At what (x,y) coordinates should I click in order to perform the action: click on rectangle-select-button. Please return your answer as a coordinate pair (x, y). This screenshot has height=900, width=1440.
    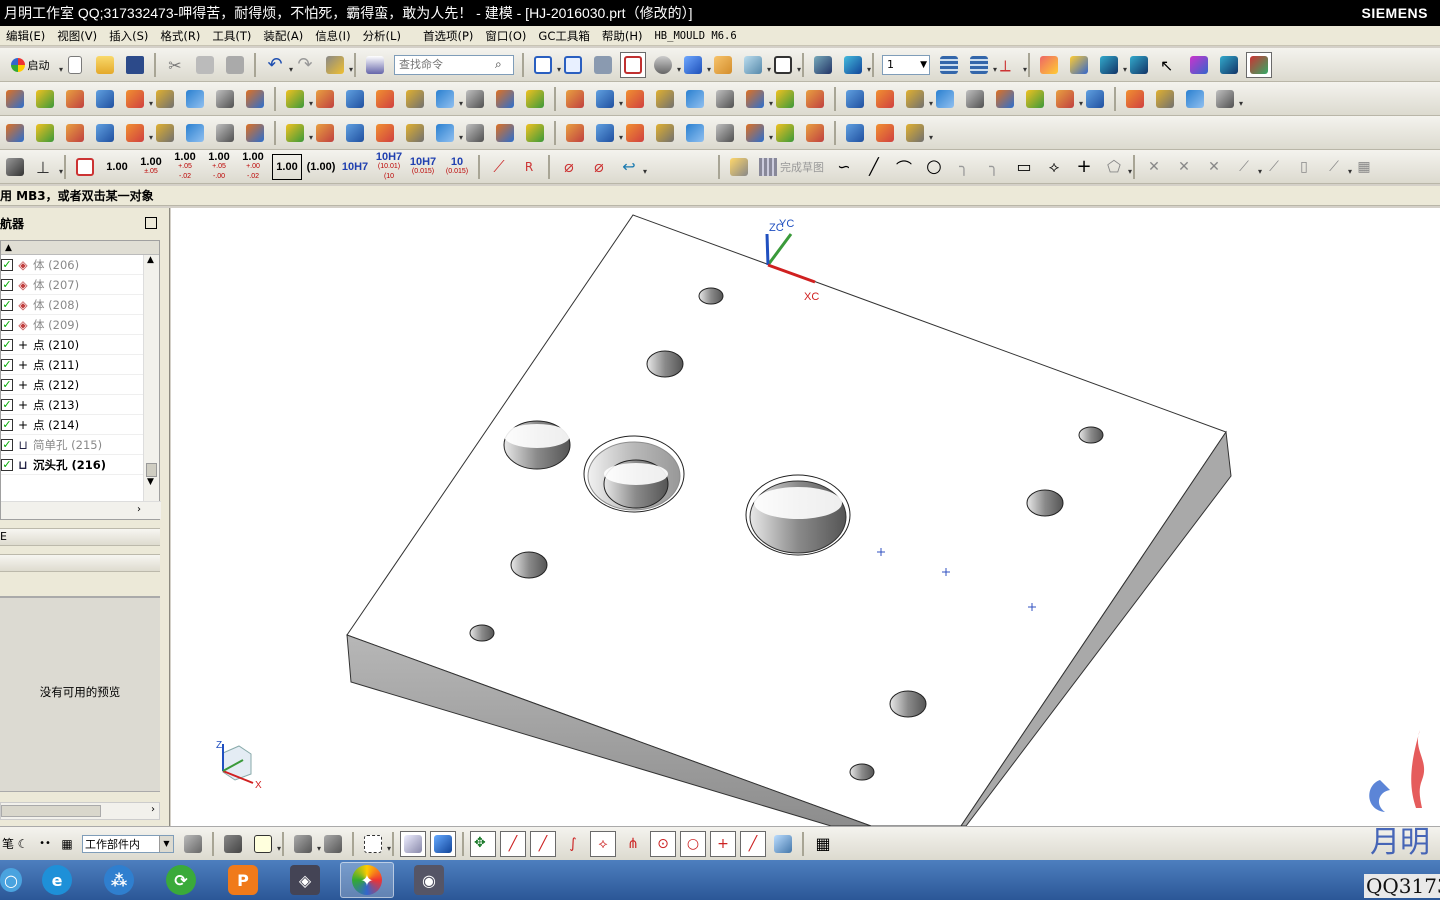
    Looking at the image, I should click on (375, 844).